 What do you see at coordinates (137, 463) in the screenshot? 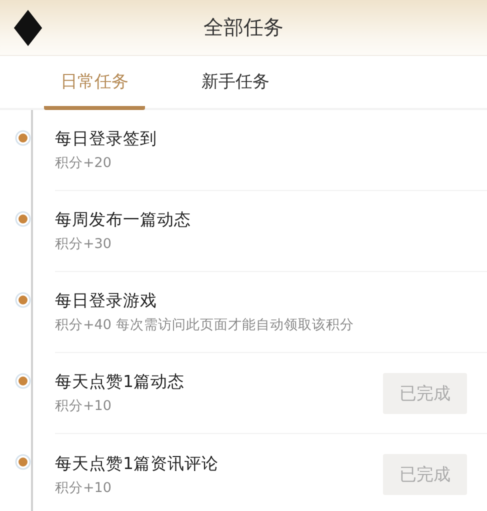
I see `task-title: 每天点赞1篇资讯评论` at bounding box center [137, 463].